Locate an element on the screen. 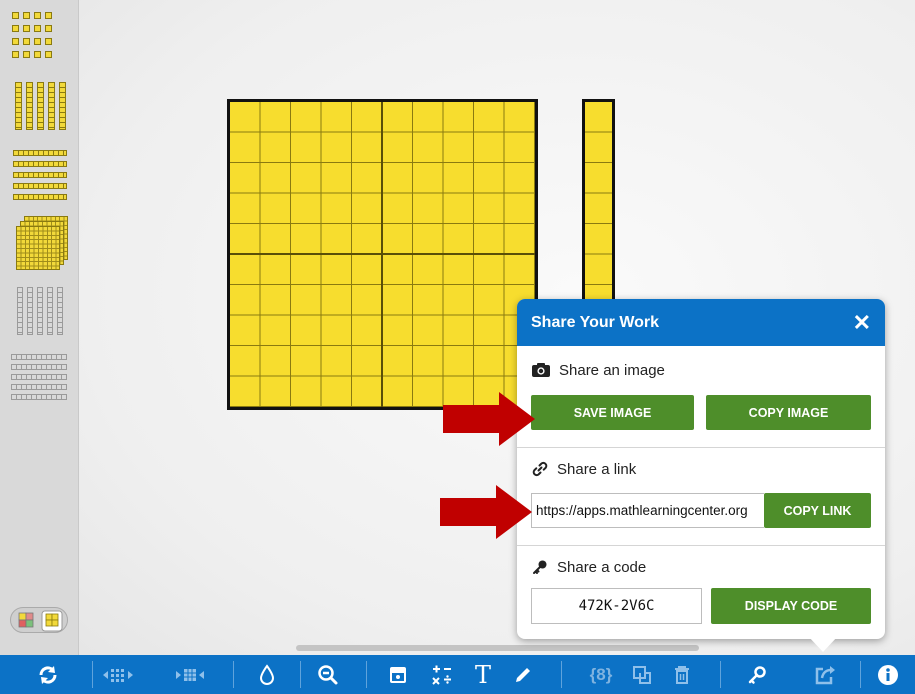  operations-icon is located at coordinates (442, 674).